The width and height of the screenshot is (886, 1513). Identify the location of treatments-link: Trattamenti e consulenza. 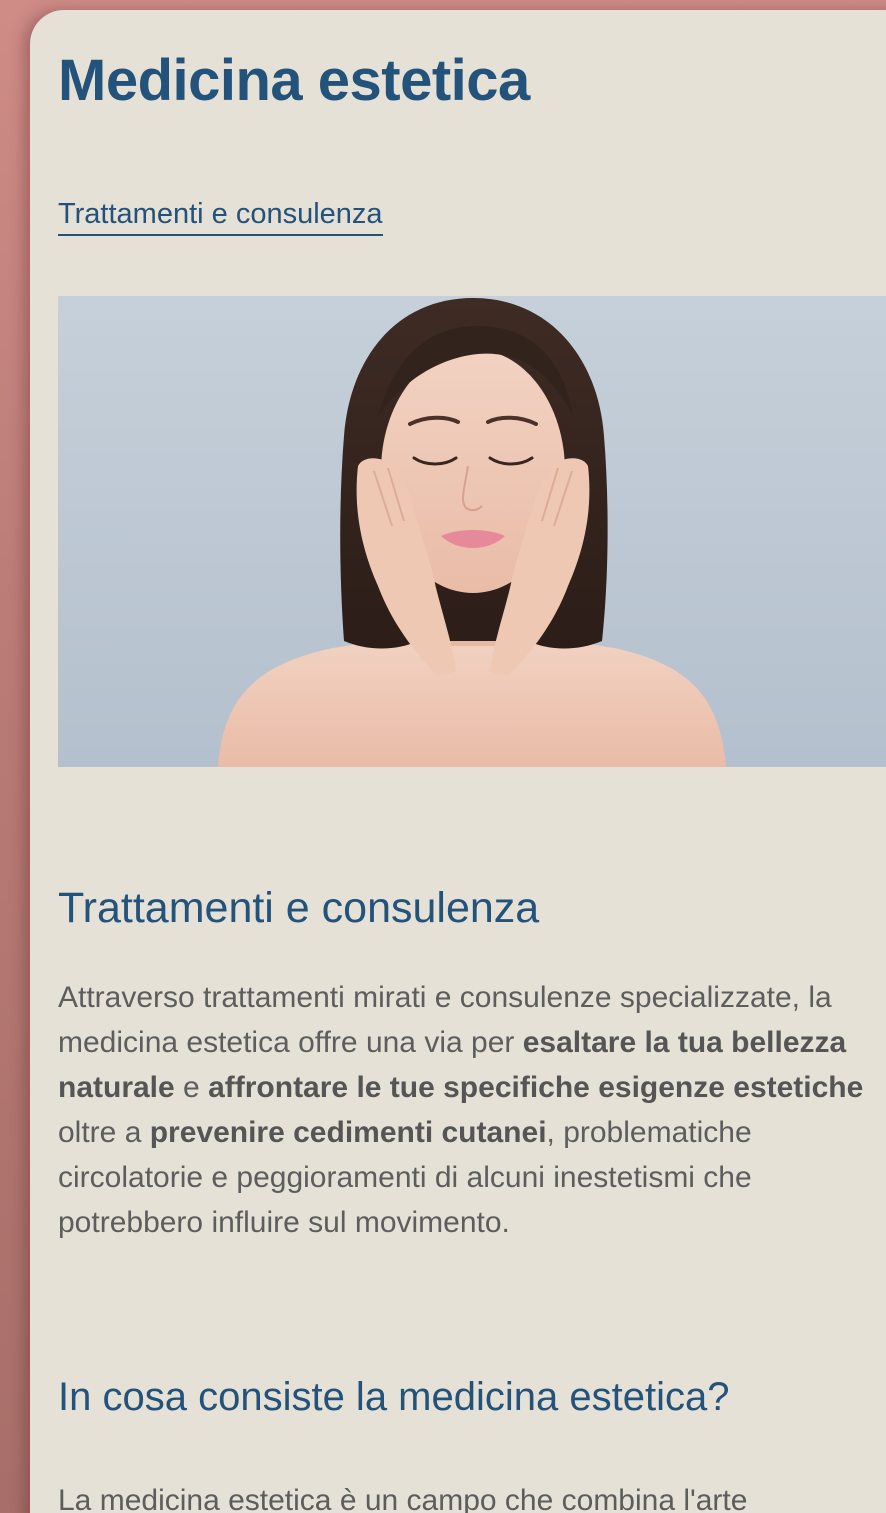
(220, 215).